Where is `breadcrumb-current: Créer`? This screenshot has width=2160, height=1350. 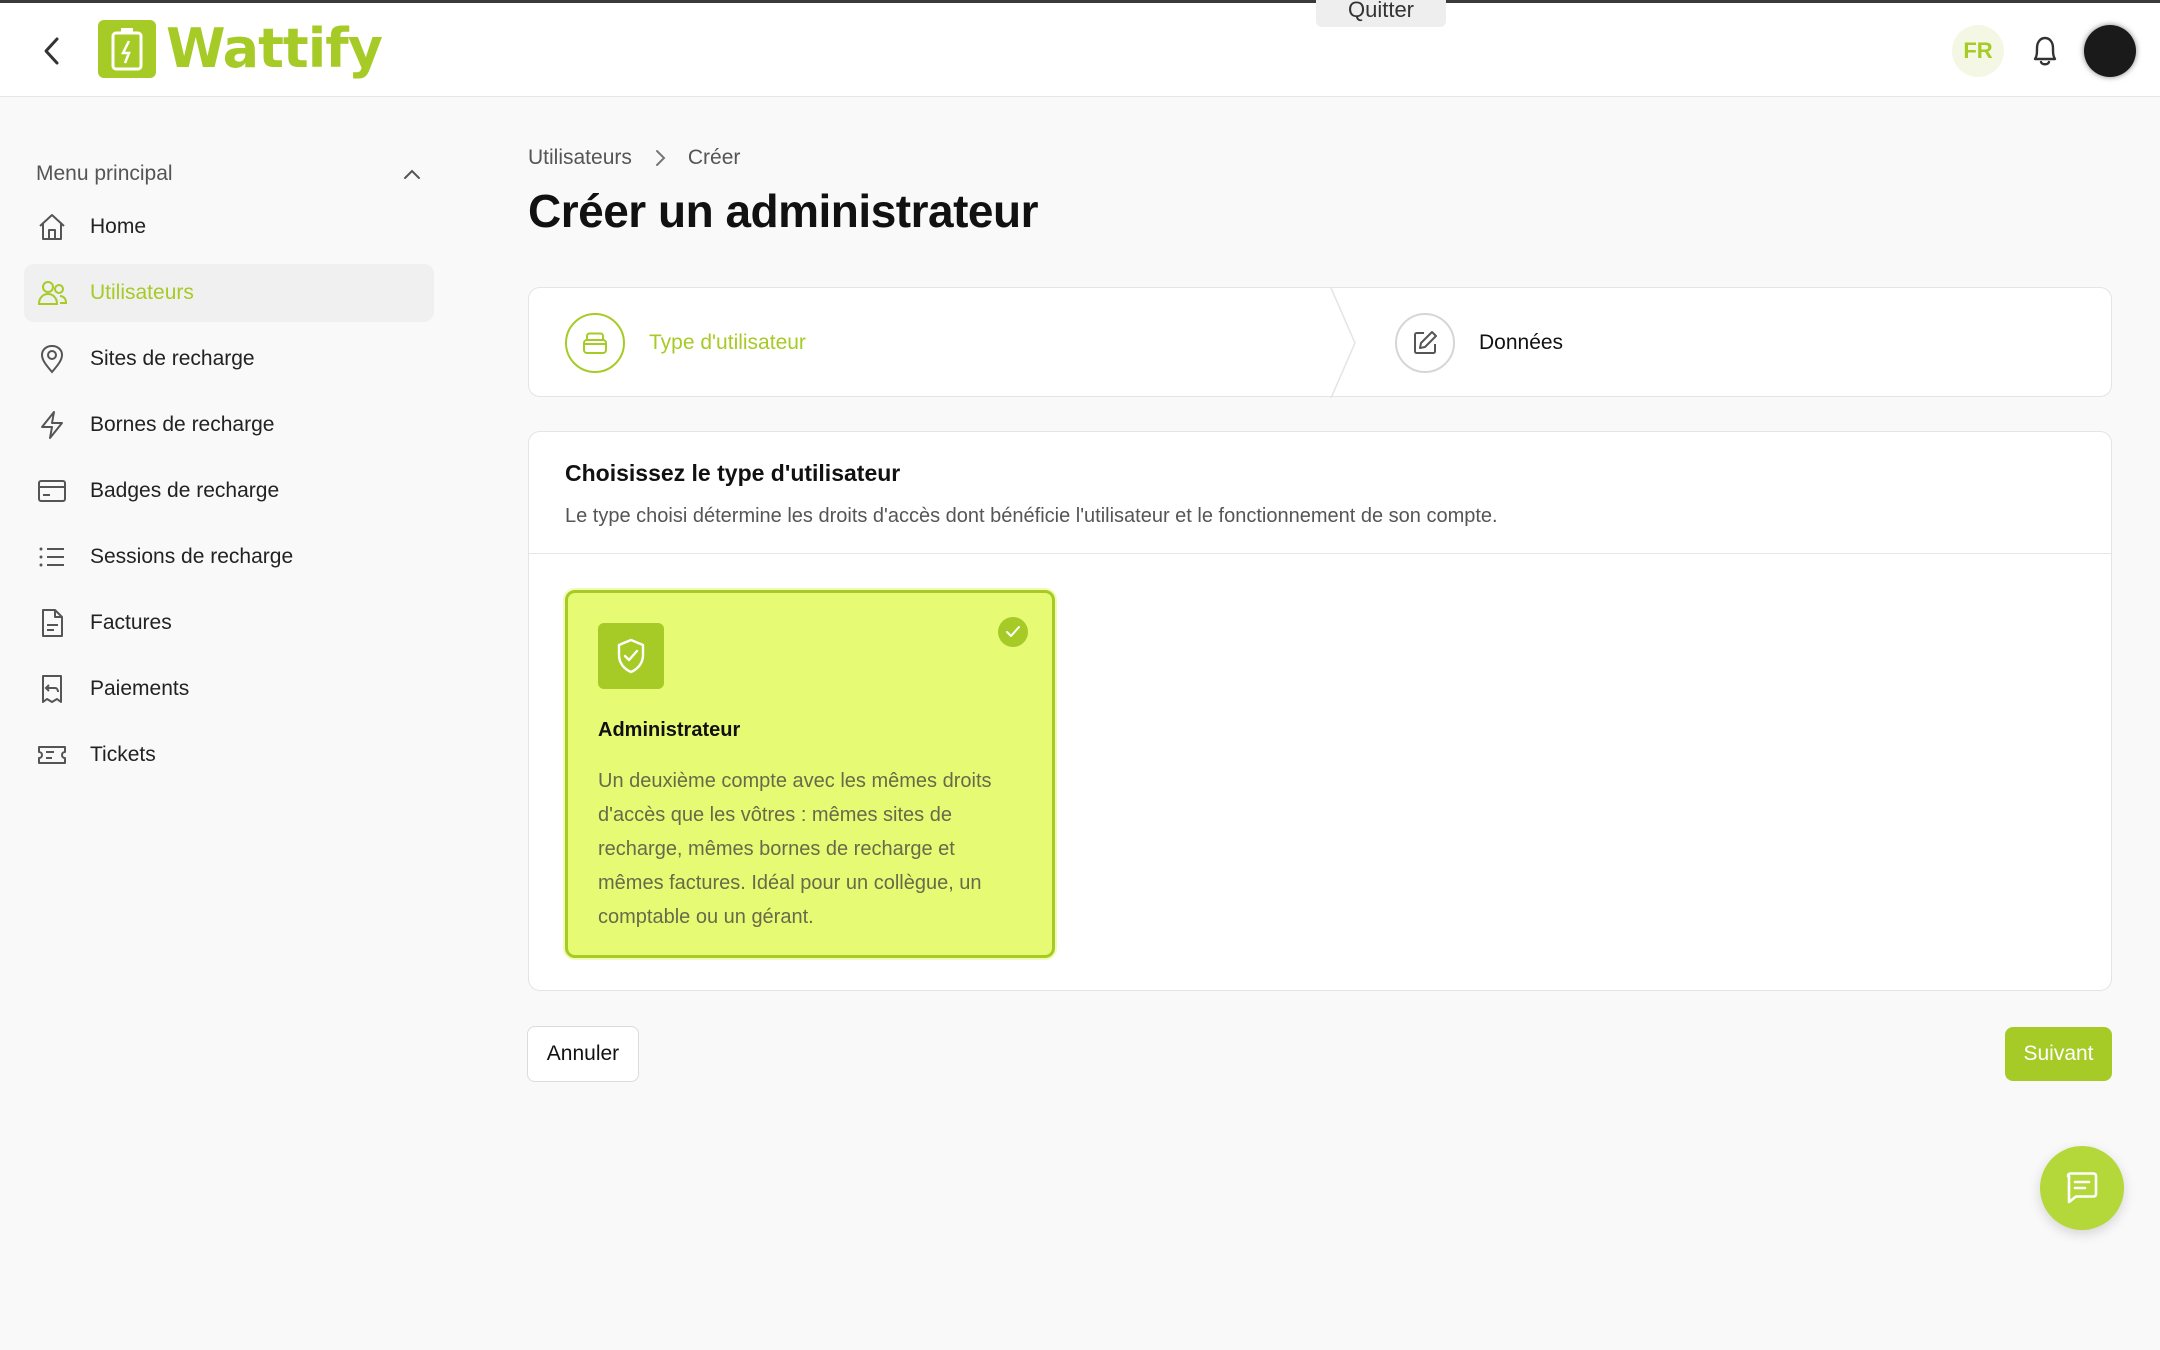 breadcrumb-current: Créer is located at coordinates (714, 157).